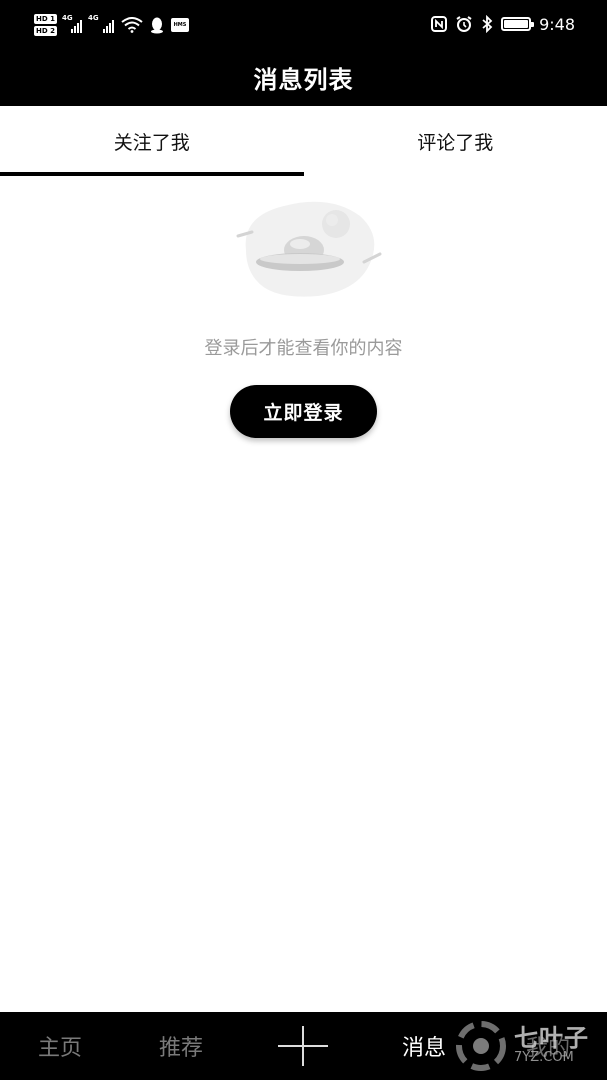  I want to click on ufo-planet-illustration, so click(309, 249).